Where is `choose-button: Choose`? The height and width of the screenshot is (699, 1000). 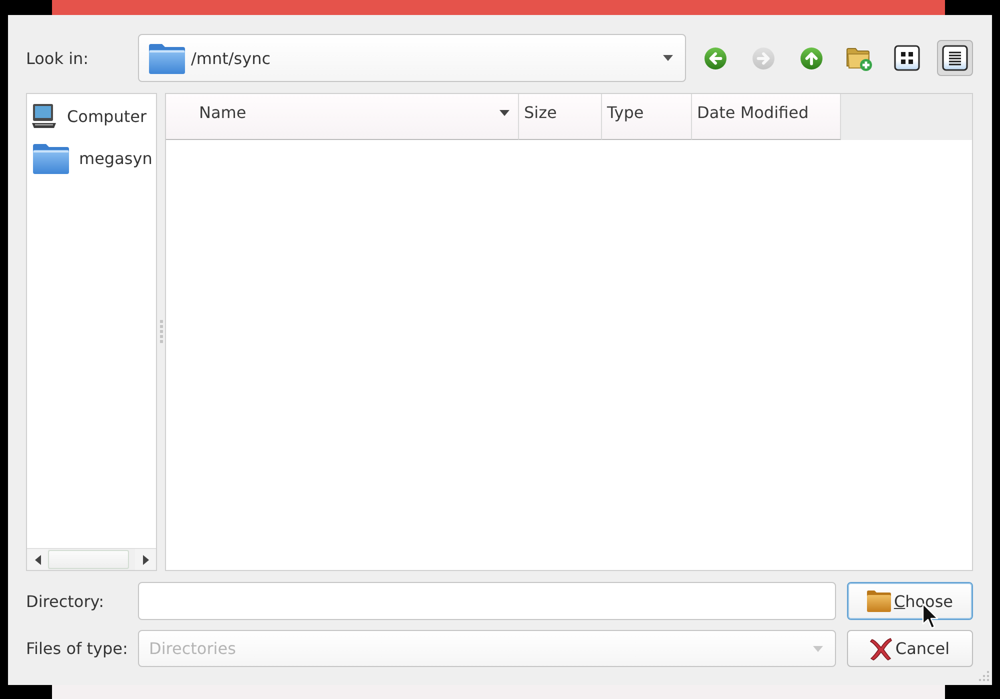 choose-button: Choose is located at coordinates (910, 601).